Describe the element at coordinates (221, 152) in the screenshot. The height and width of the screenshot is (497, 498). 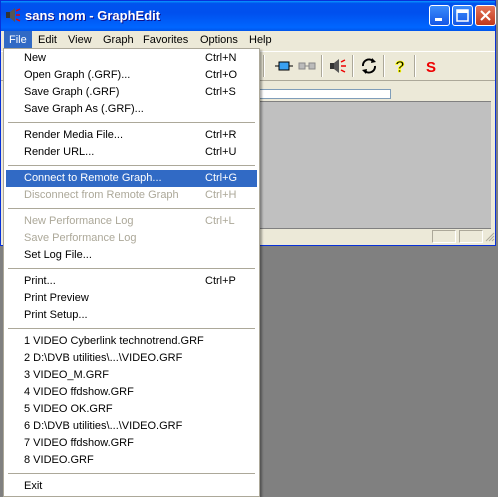
I see `menu-item-shortcut: Ctrl+U` at that location.